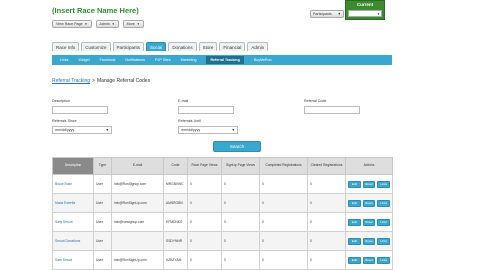 The image size is (480, 270). What do you see at coordinates (137, 184) in the screenshot?
I see `row-email: info@RunSignup.com` at bounding box center [137, 184].